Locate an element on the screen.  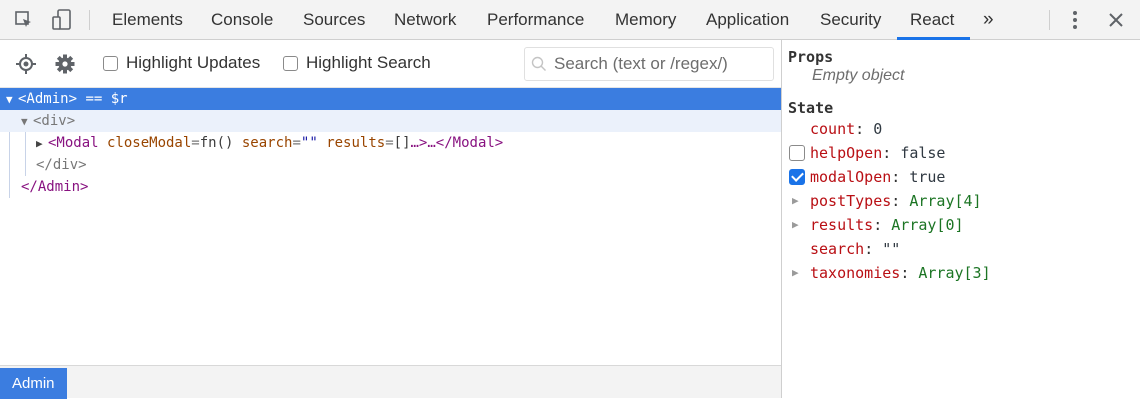
prop-name: closeModal is located at coordinates (145, 143).